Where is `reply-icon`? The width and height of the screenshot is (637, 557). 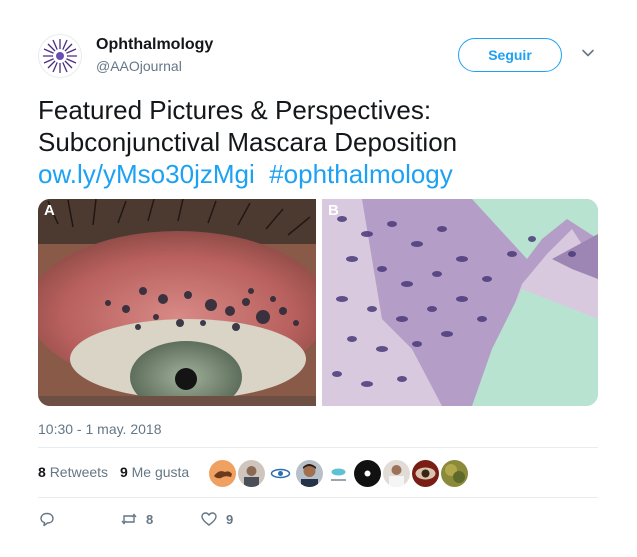 reply-icon is located at coordinates (47, 519).